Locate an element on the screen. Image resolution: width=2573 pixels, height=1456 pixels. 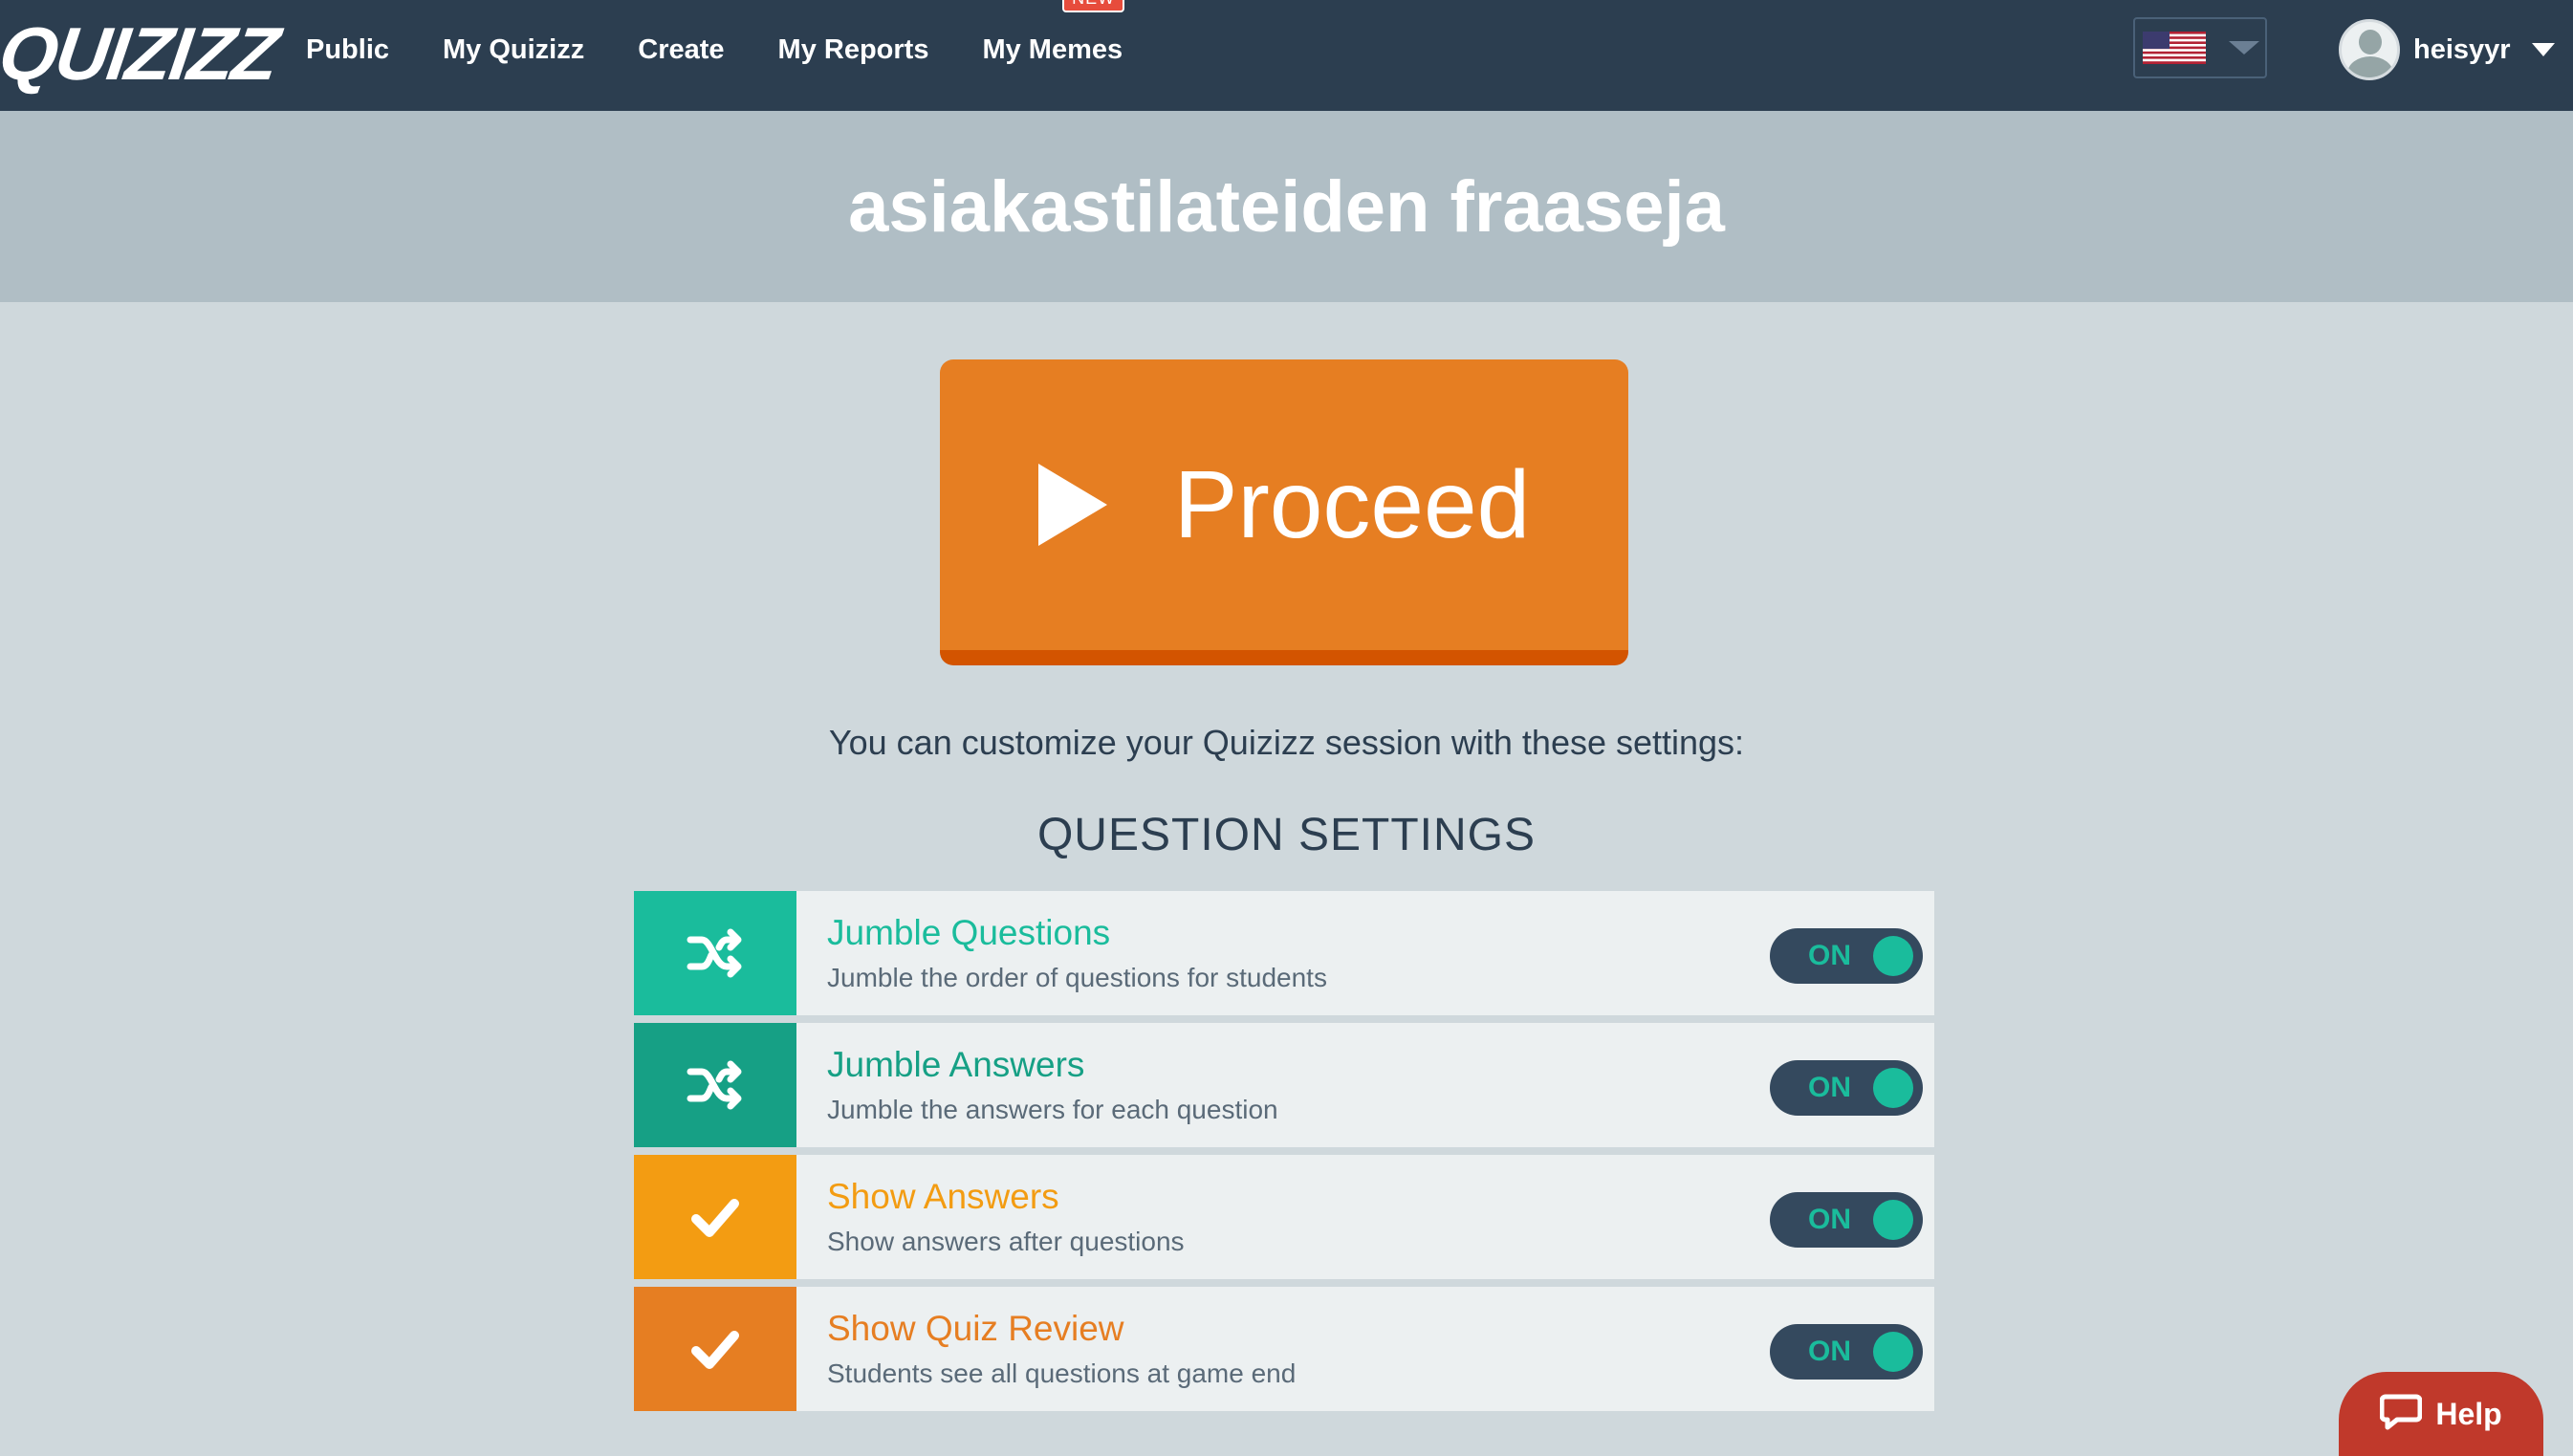
chevron-down-icon is located at coordinates (2244, 47).